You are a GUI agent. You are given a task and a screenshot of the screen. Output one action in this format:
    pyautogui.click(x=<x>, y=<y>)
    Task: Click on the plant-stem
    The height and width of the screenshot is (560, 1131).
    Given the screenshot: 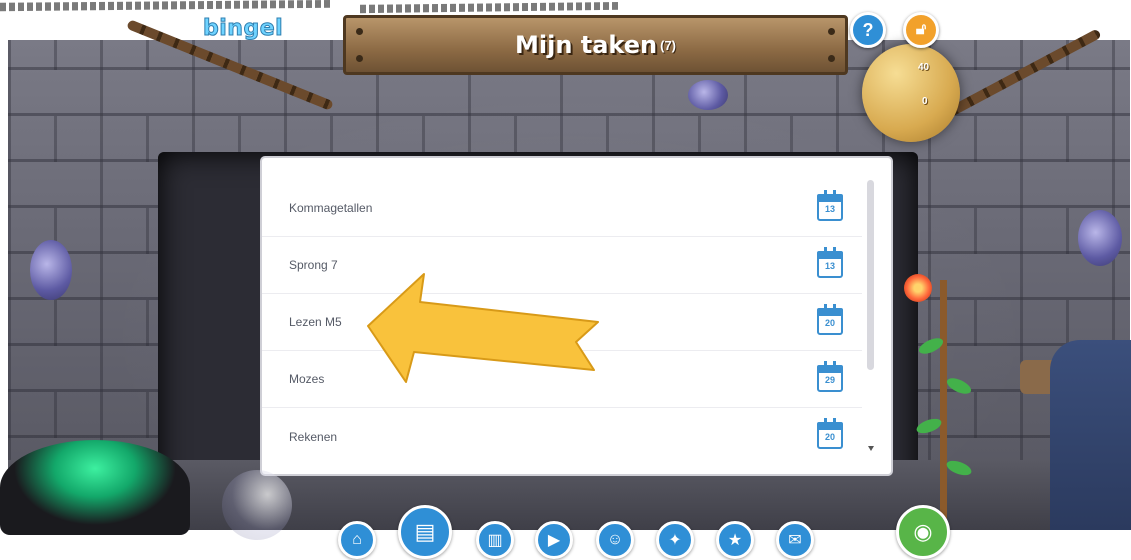 What is the action you would take?
    pyautogui.click(x=943, y=400)
    